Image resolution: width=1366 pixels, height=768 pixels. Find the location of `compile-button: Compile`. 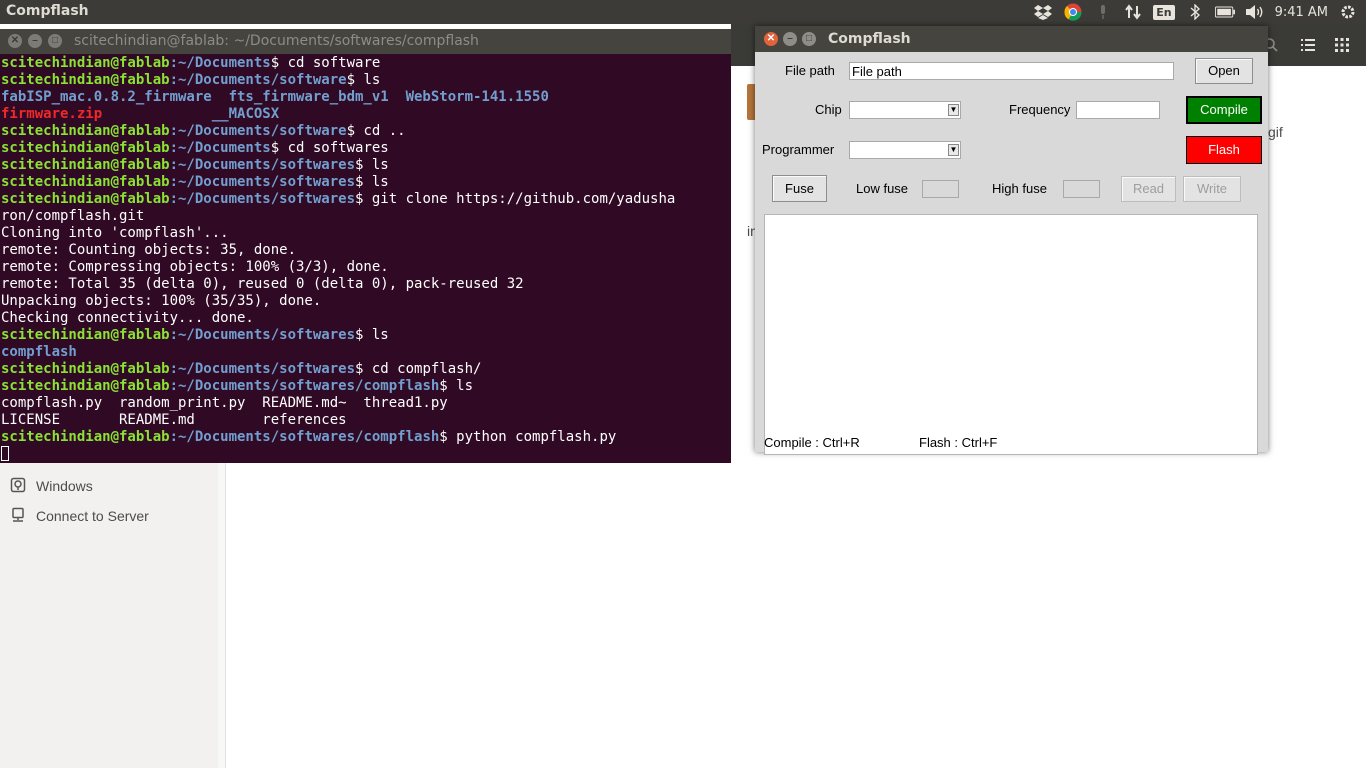

compile-button: Compile is located at coordinates (1224, 110).